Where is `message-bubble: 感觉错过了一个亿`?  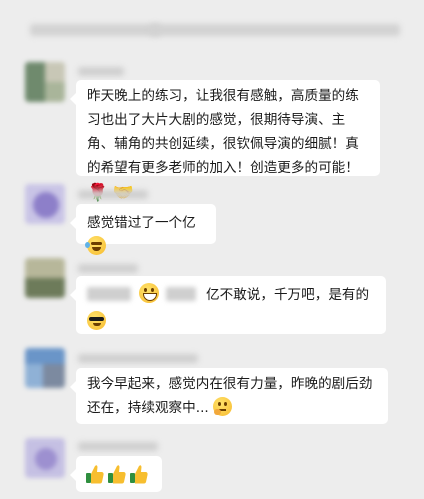 message-bubble: 感觉错过了一个亿 is located at coordinates (143, 229).